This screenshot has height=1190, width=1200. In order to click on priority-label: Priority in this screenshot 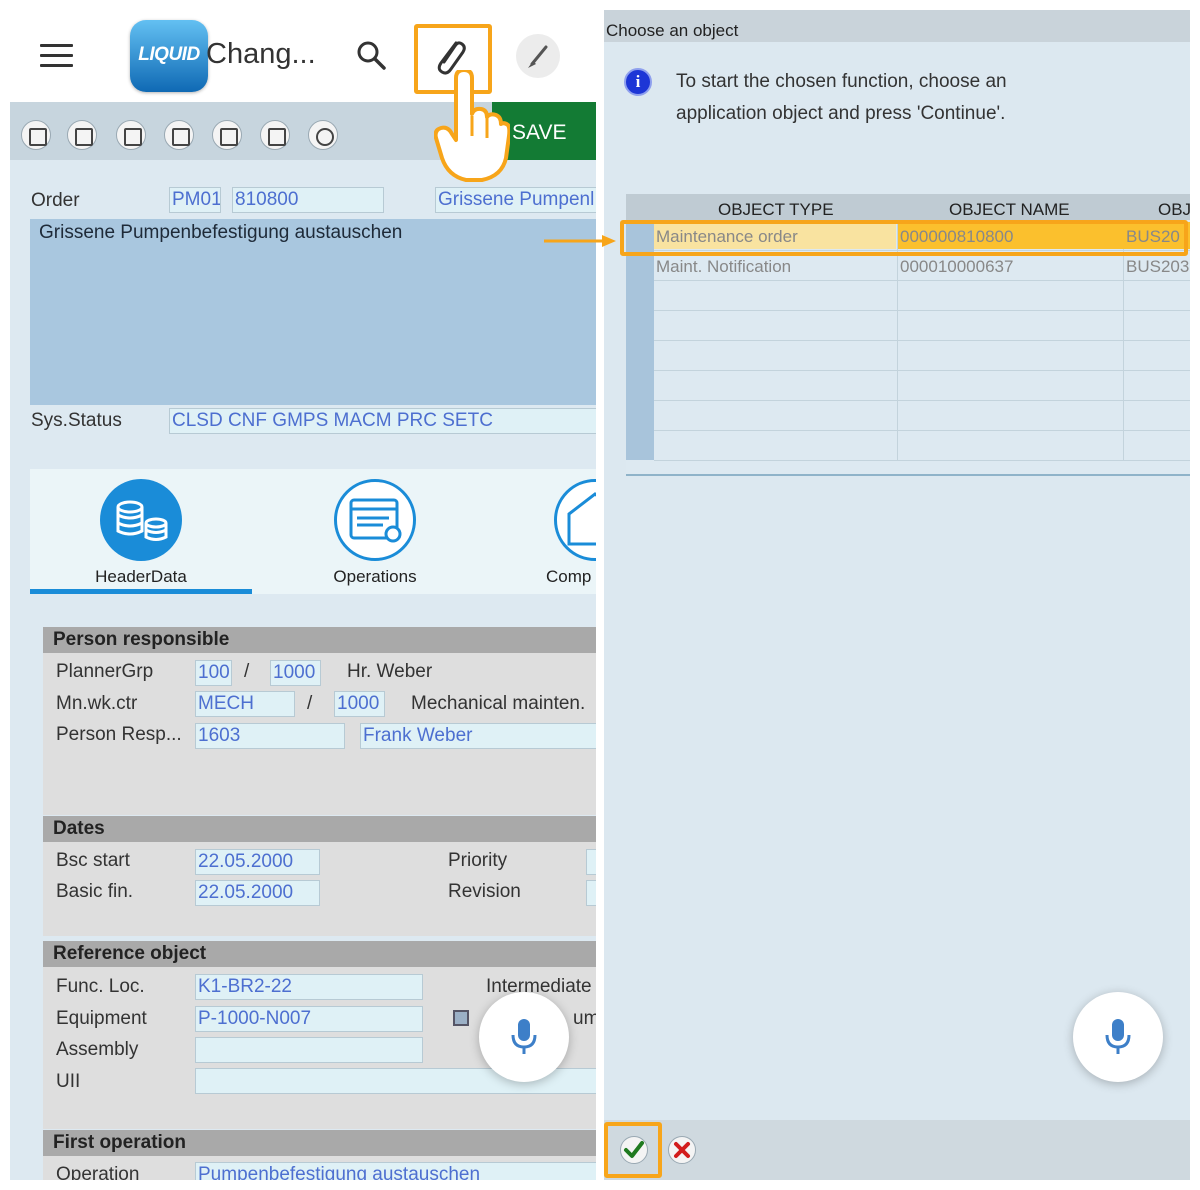, I will do `click(478, 860)`.